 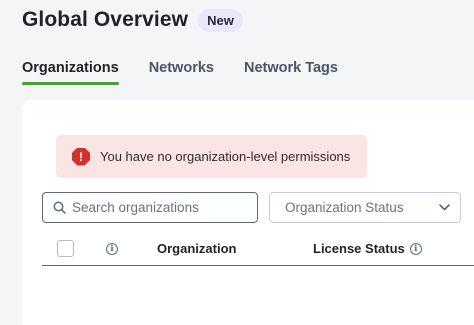 I want to click on column-organization: Organization, so click(x=196, y=248).